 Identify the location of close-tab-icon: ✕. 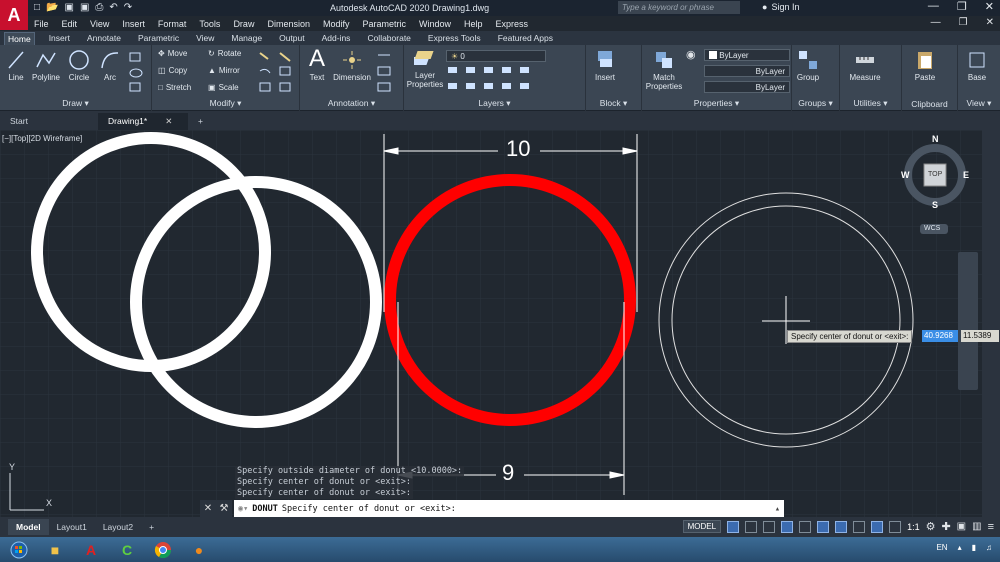
(168, 121).